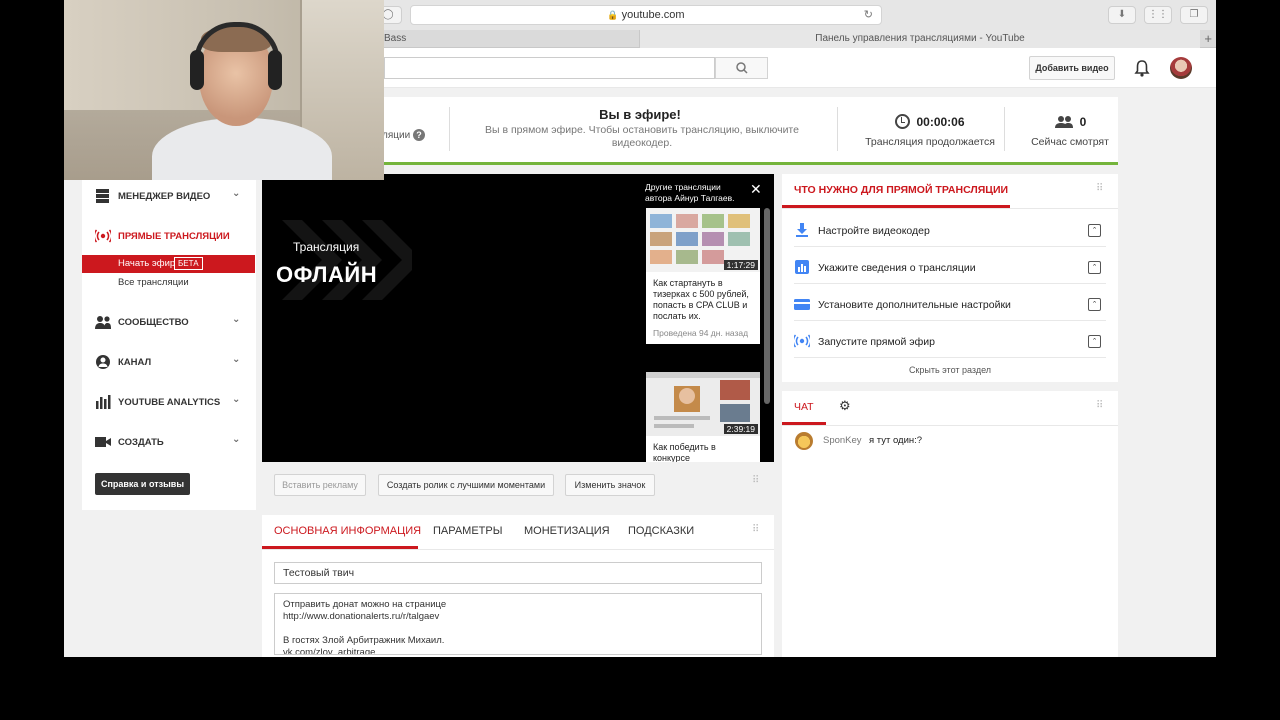 This screenshot has height=720, width=1280. I want to click on tab-label: Bass, so click(395, 38).